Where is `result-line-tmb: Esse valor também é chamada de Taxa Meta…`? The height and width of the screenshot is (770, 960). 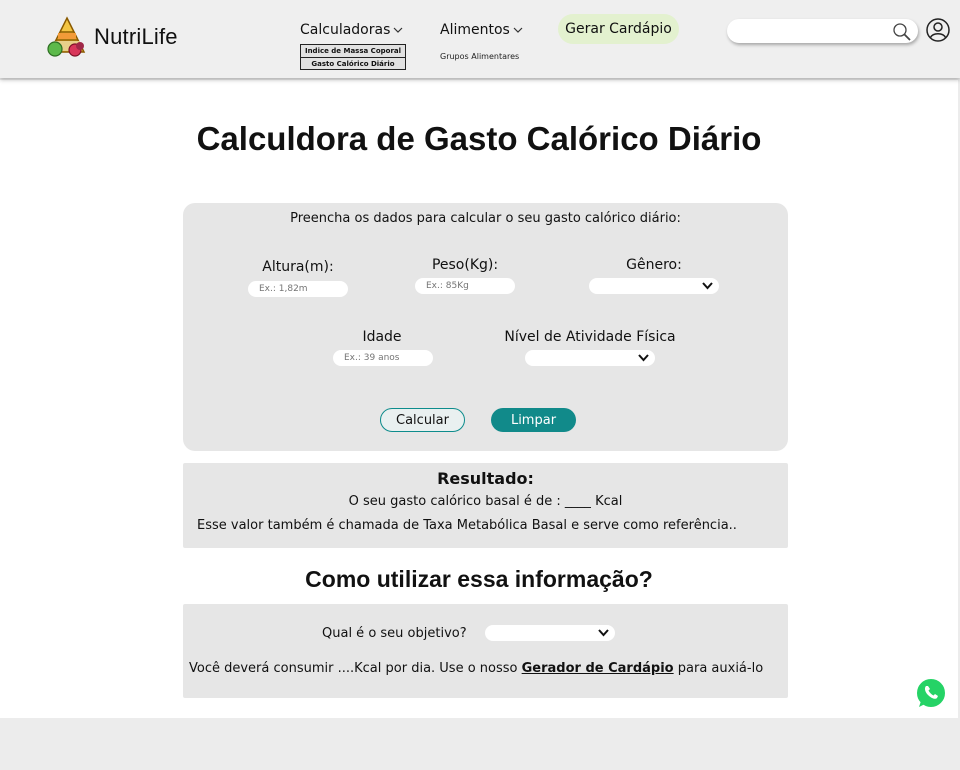 result-line-tmb: Esse valor também é chamada de Taxa Meta… is located at coordinates (467, 525).